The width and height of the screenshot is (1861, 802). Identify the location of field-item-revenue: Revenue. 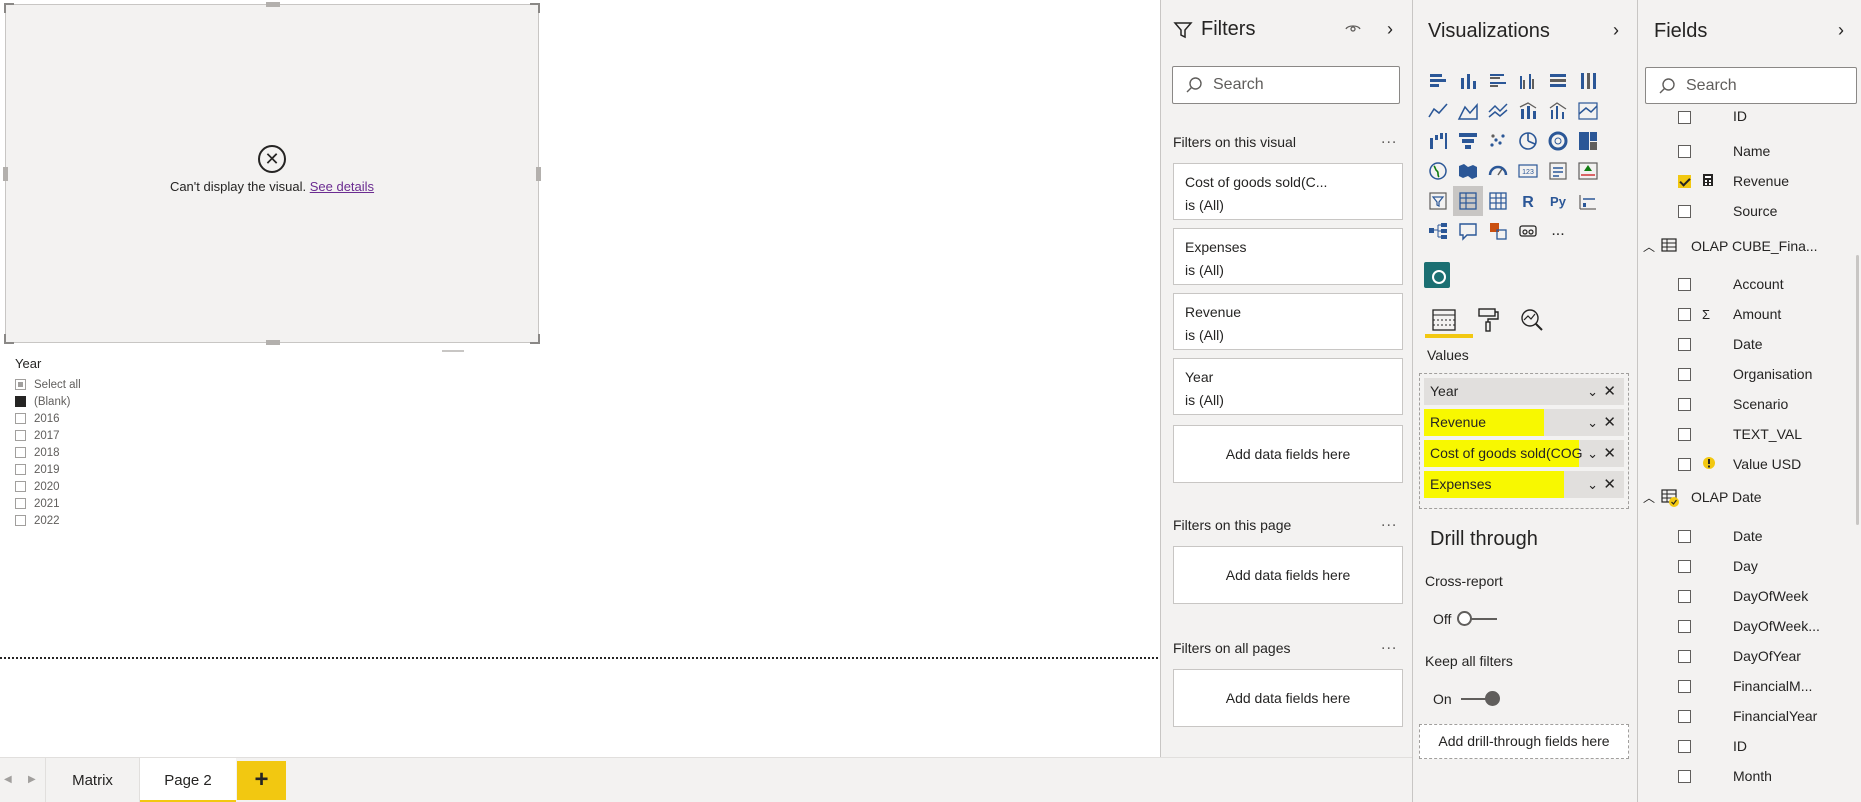
(1733, 181).